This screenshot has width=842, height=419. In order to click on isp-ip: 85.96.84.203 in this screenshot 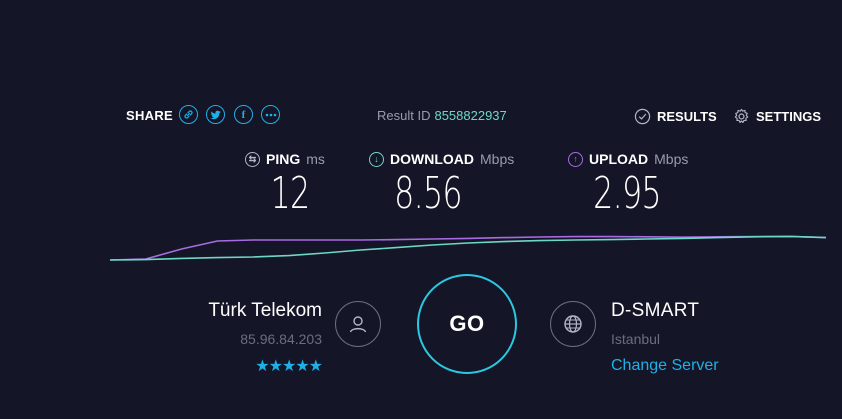, I will do `click(281, 339)`.